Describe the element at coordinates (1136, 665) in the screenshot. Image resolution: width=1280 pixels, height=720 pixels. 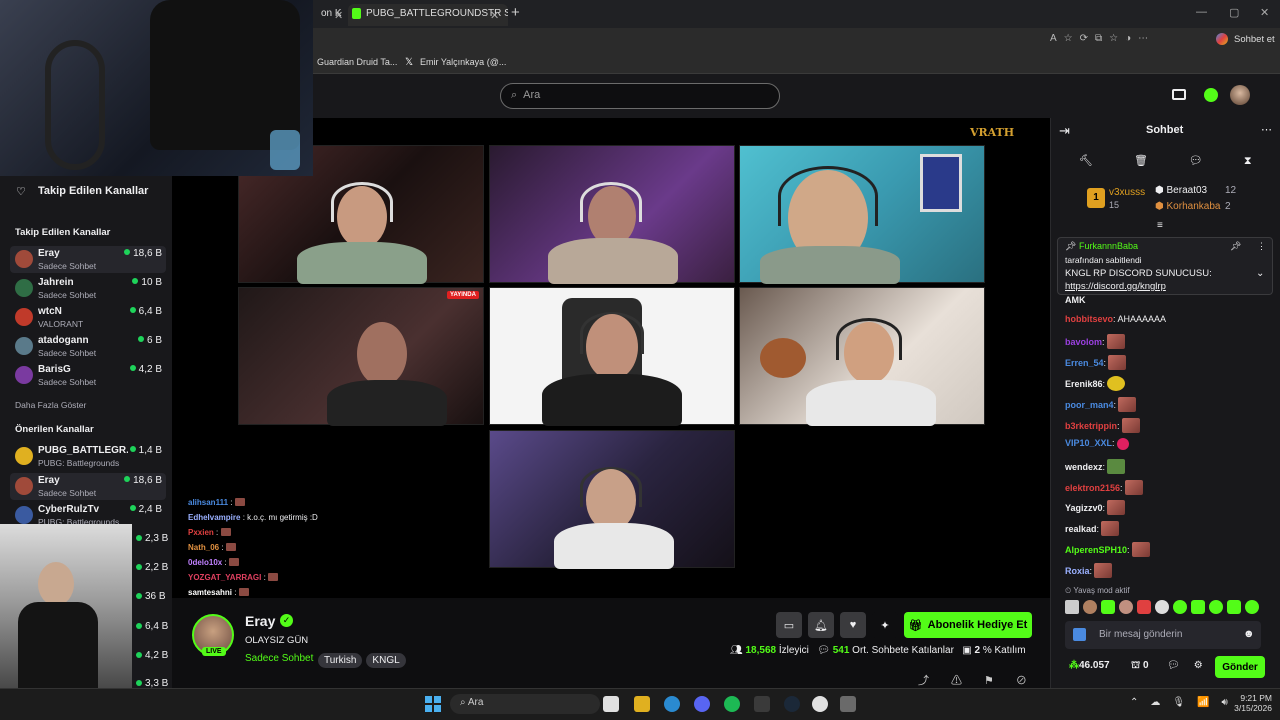
I see `gift-icon: ⛫` at that location.